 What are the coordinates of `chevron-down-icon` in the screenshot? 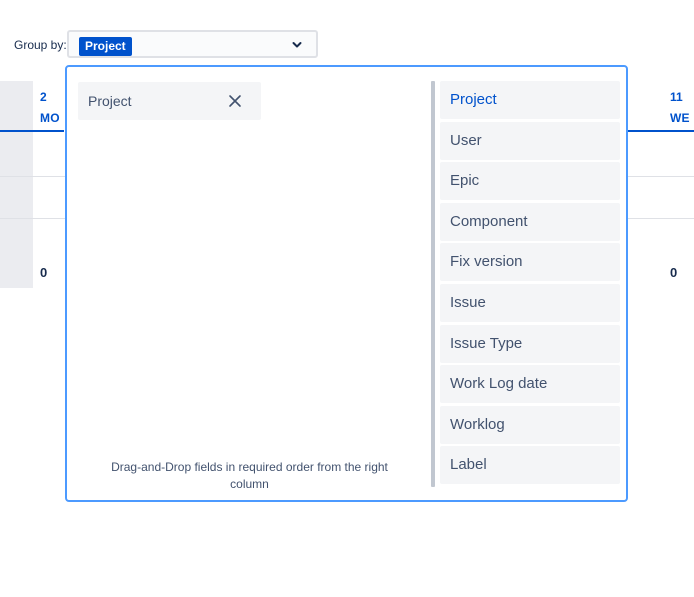 It's located at (297, 45).